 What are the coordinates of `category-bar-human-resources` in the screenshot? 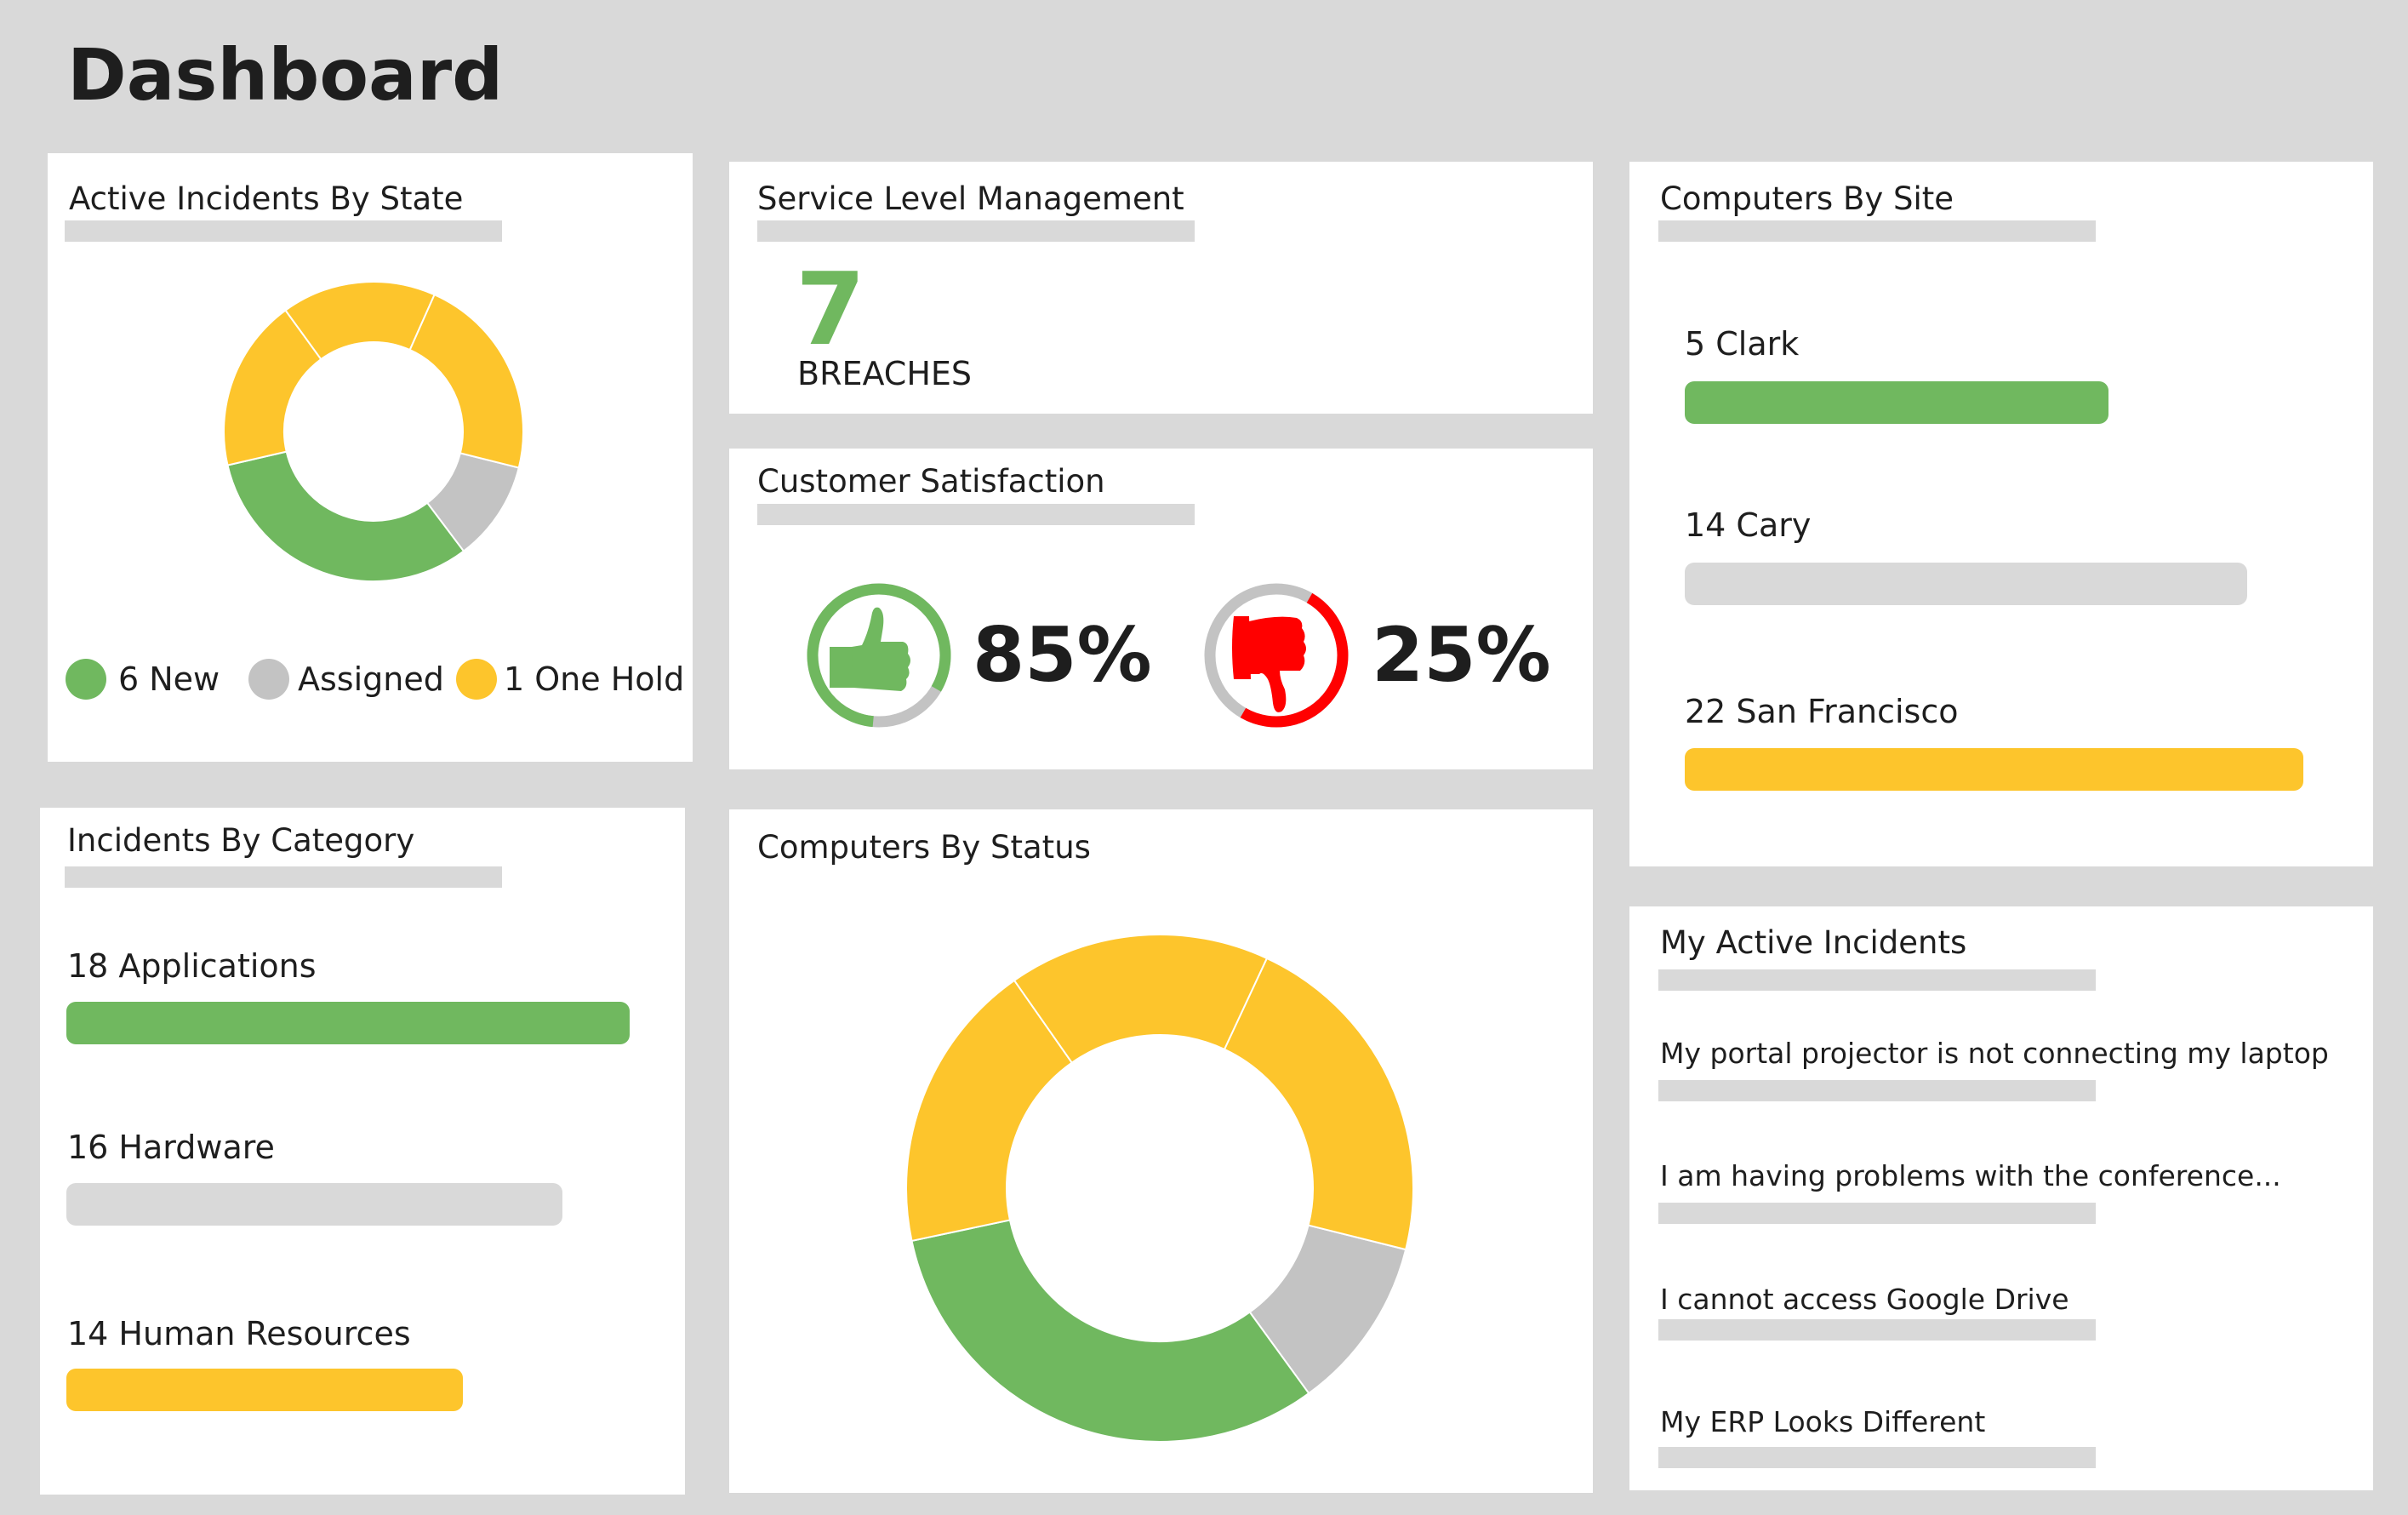 It's located at (264, 1390).